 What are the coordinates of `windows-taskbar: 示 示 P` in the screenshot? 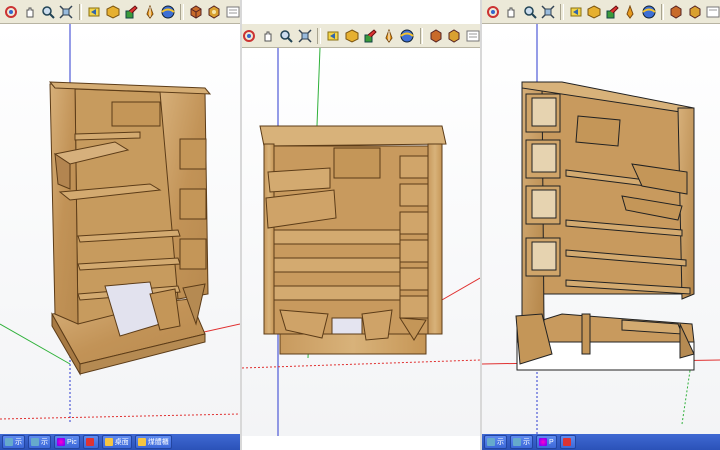 It's located at (601, 442).